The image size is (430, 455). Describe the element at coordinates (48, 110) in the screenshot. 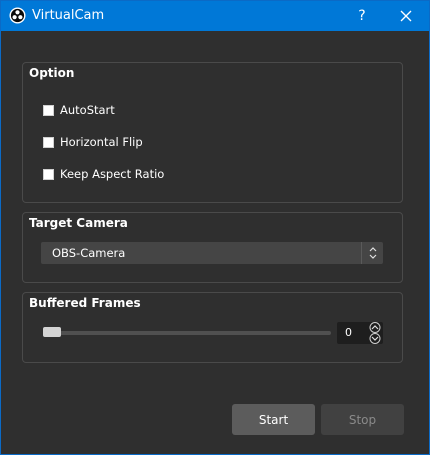

I see `autostart-checkbox` at that location.